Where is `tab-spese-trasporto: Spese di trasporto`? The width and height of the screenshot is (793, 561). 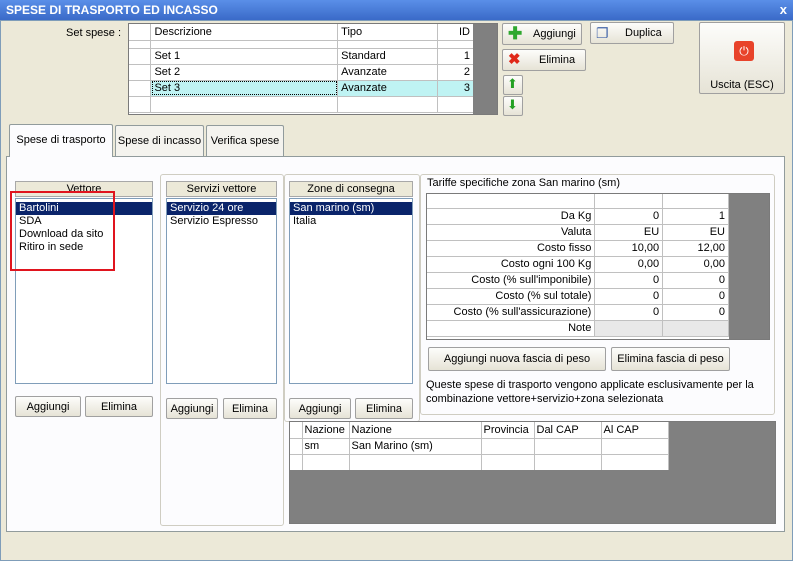
tab-spese-trasporto: Spese di trasporto is located at coordinates (61, 140).